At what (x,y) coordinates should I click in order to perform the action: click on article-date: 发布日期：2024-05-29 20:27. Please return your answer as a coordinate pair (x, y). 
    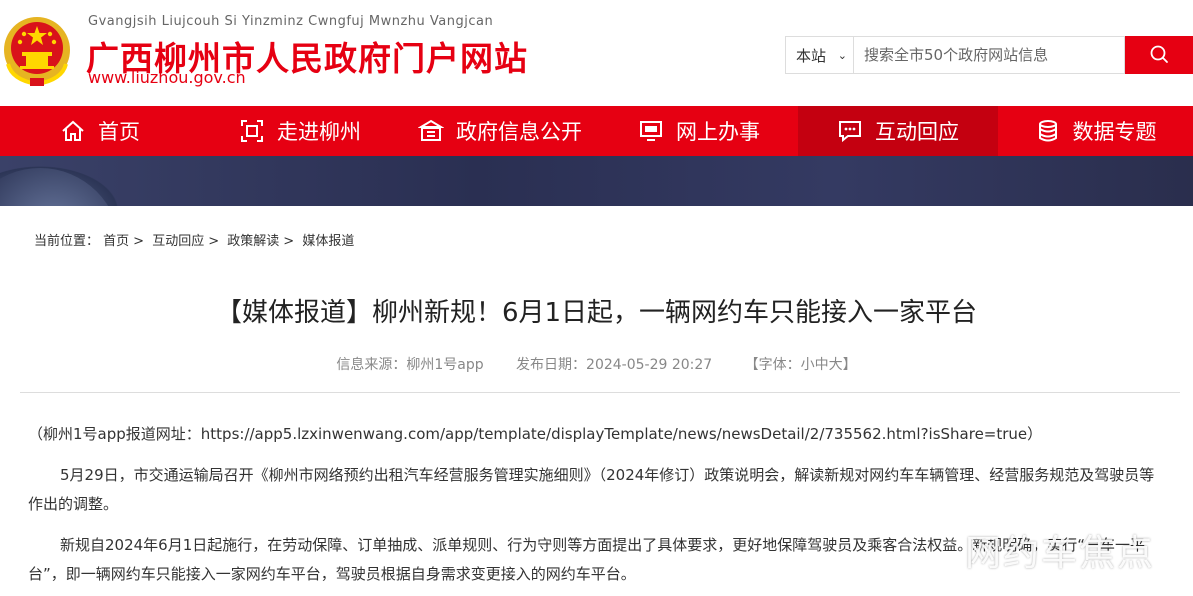
    Looking at the image, I should click on (614, 365).